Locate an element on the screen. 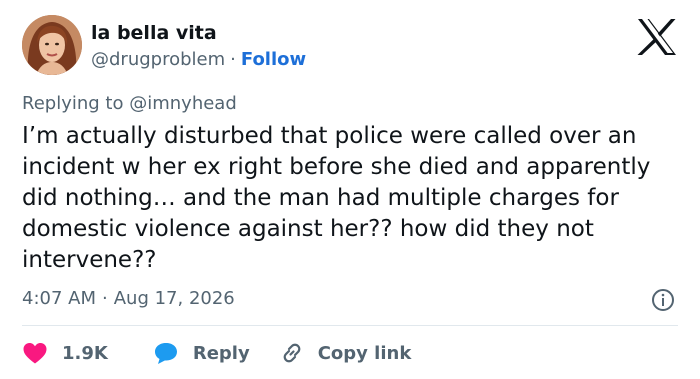  avatar-image is located at coordinates (52, 45).